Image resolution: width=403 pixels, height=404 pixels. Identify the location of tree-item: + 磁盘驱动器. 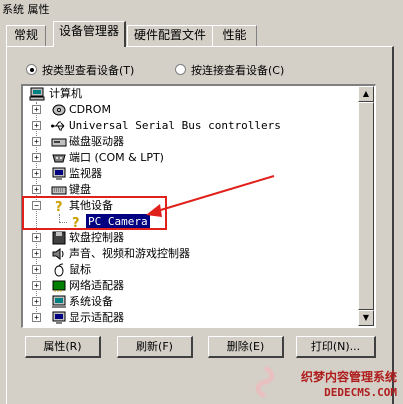
(194, 141).